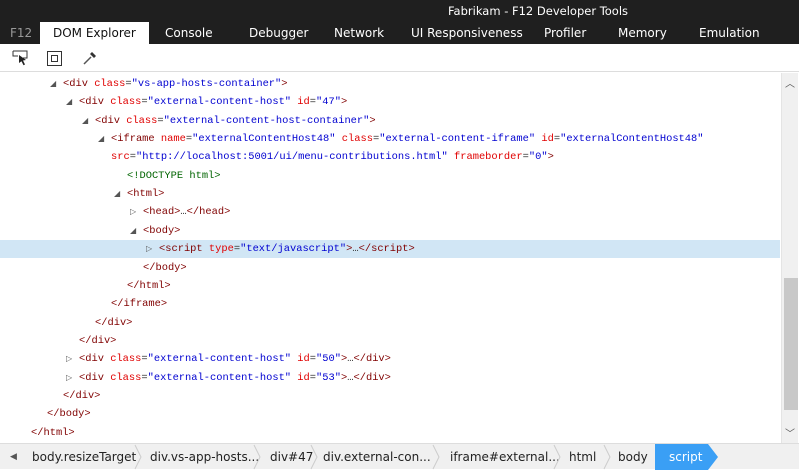 The height and width of the screenshot is (470, 799). Describe the element at coordinates (55, 58) in the screenshot. I see `highlight-box-icon` at that location.